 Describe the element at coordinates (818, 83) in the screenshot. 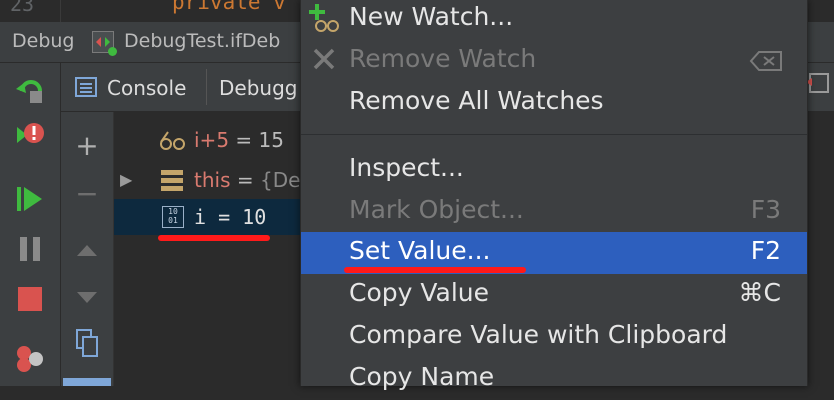

I see `restore-layout-icon` at that location.